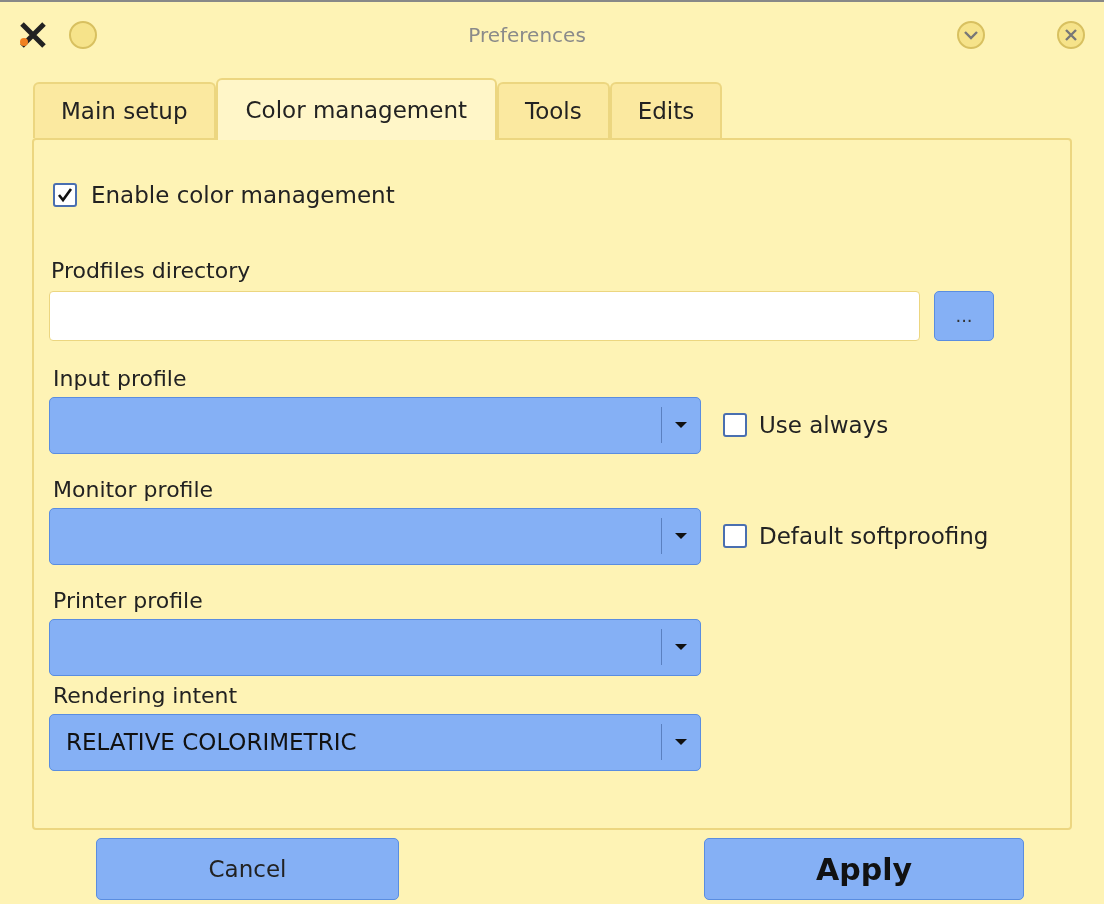  Describe the element at coordinates (971, 35) in the screenshot. I see `chevron-down-icon` at that location.